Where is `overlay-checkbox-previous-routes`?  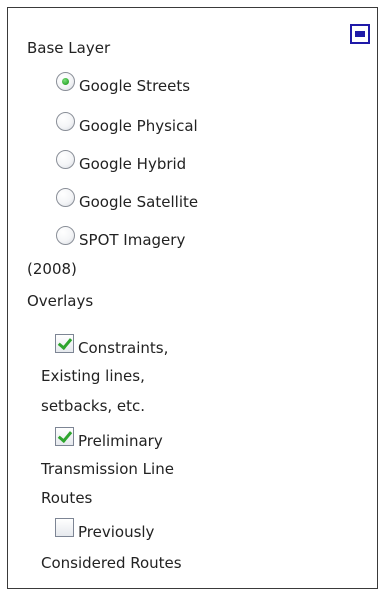 overlay-checkbox-previous-routes is located at coordinates (64, 527).